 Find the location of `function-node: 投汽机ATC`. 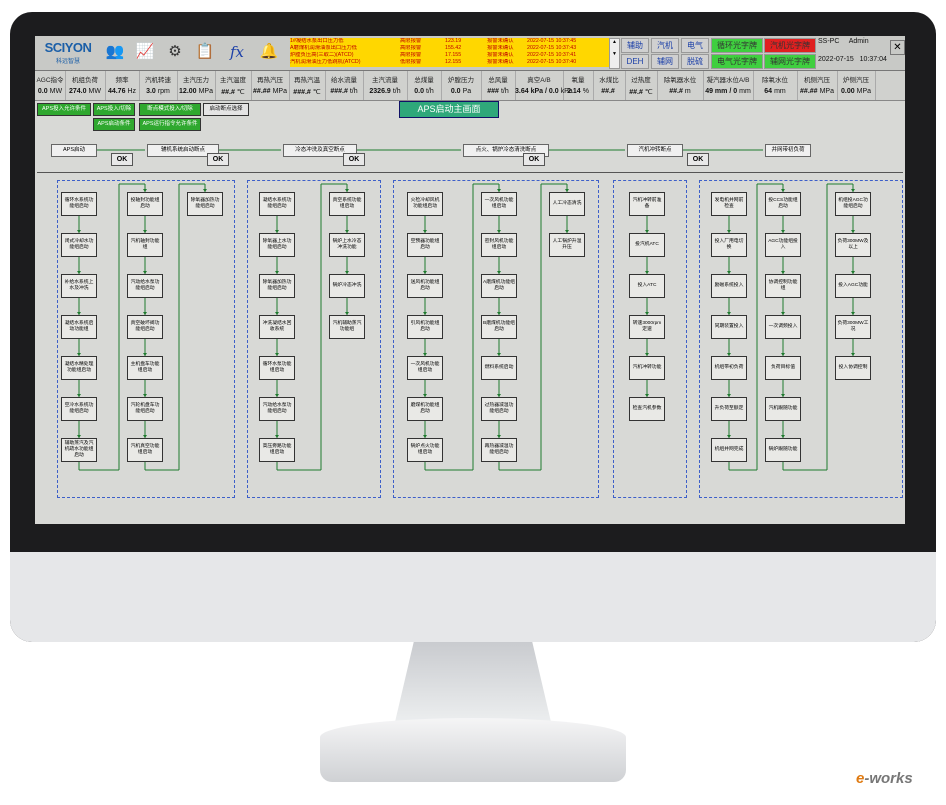

function-node: 投汽机ATC is located at coordinates (647, 245).